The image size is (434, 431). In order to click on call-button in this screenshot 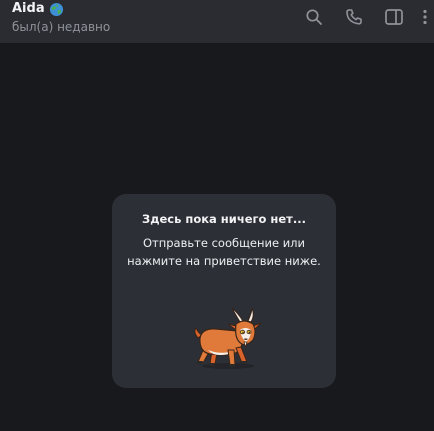, I will do `click(354, 17)`.